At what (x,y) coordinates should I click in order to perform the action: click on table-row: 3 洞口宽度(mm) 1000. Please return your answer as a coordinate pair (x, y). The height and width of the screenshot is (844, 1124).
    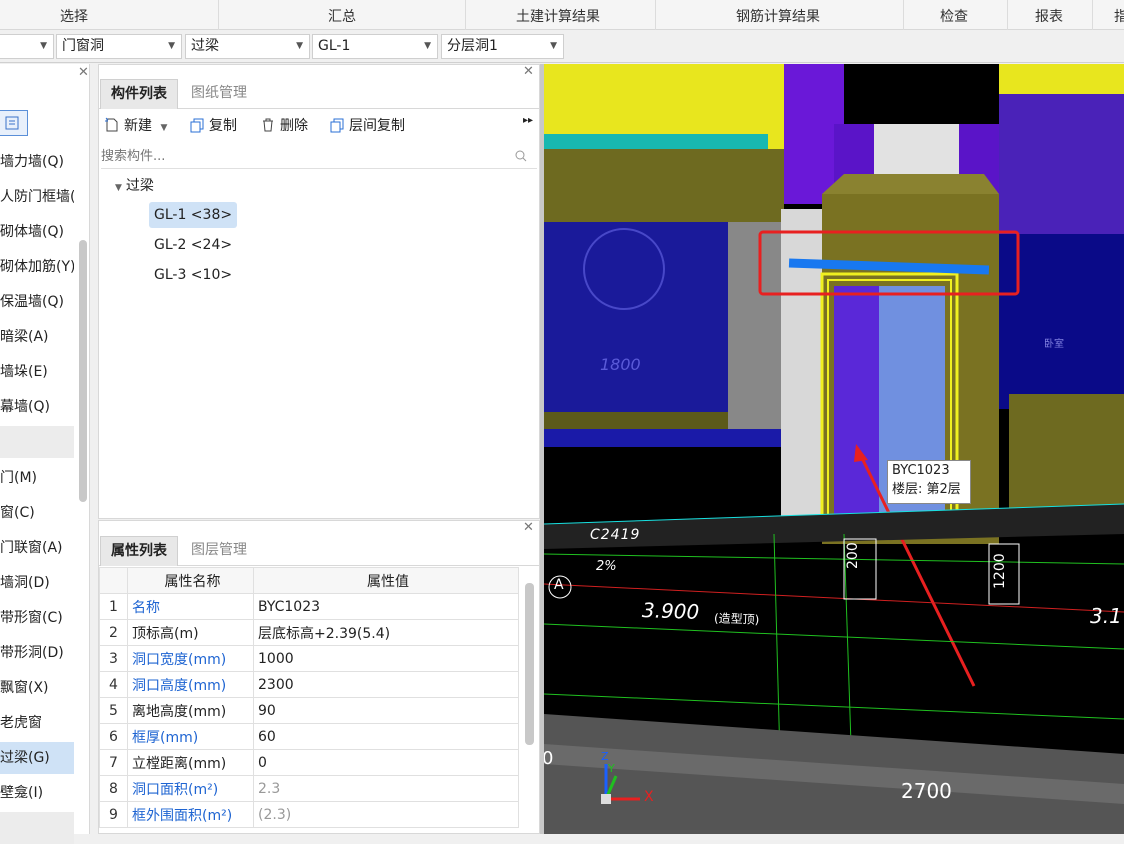
    Looking at the image, I should click on (309, 658).